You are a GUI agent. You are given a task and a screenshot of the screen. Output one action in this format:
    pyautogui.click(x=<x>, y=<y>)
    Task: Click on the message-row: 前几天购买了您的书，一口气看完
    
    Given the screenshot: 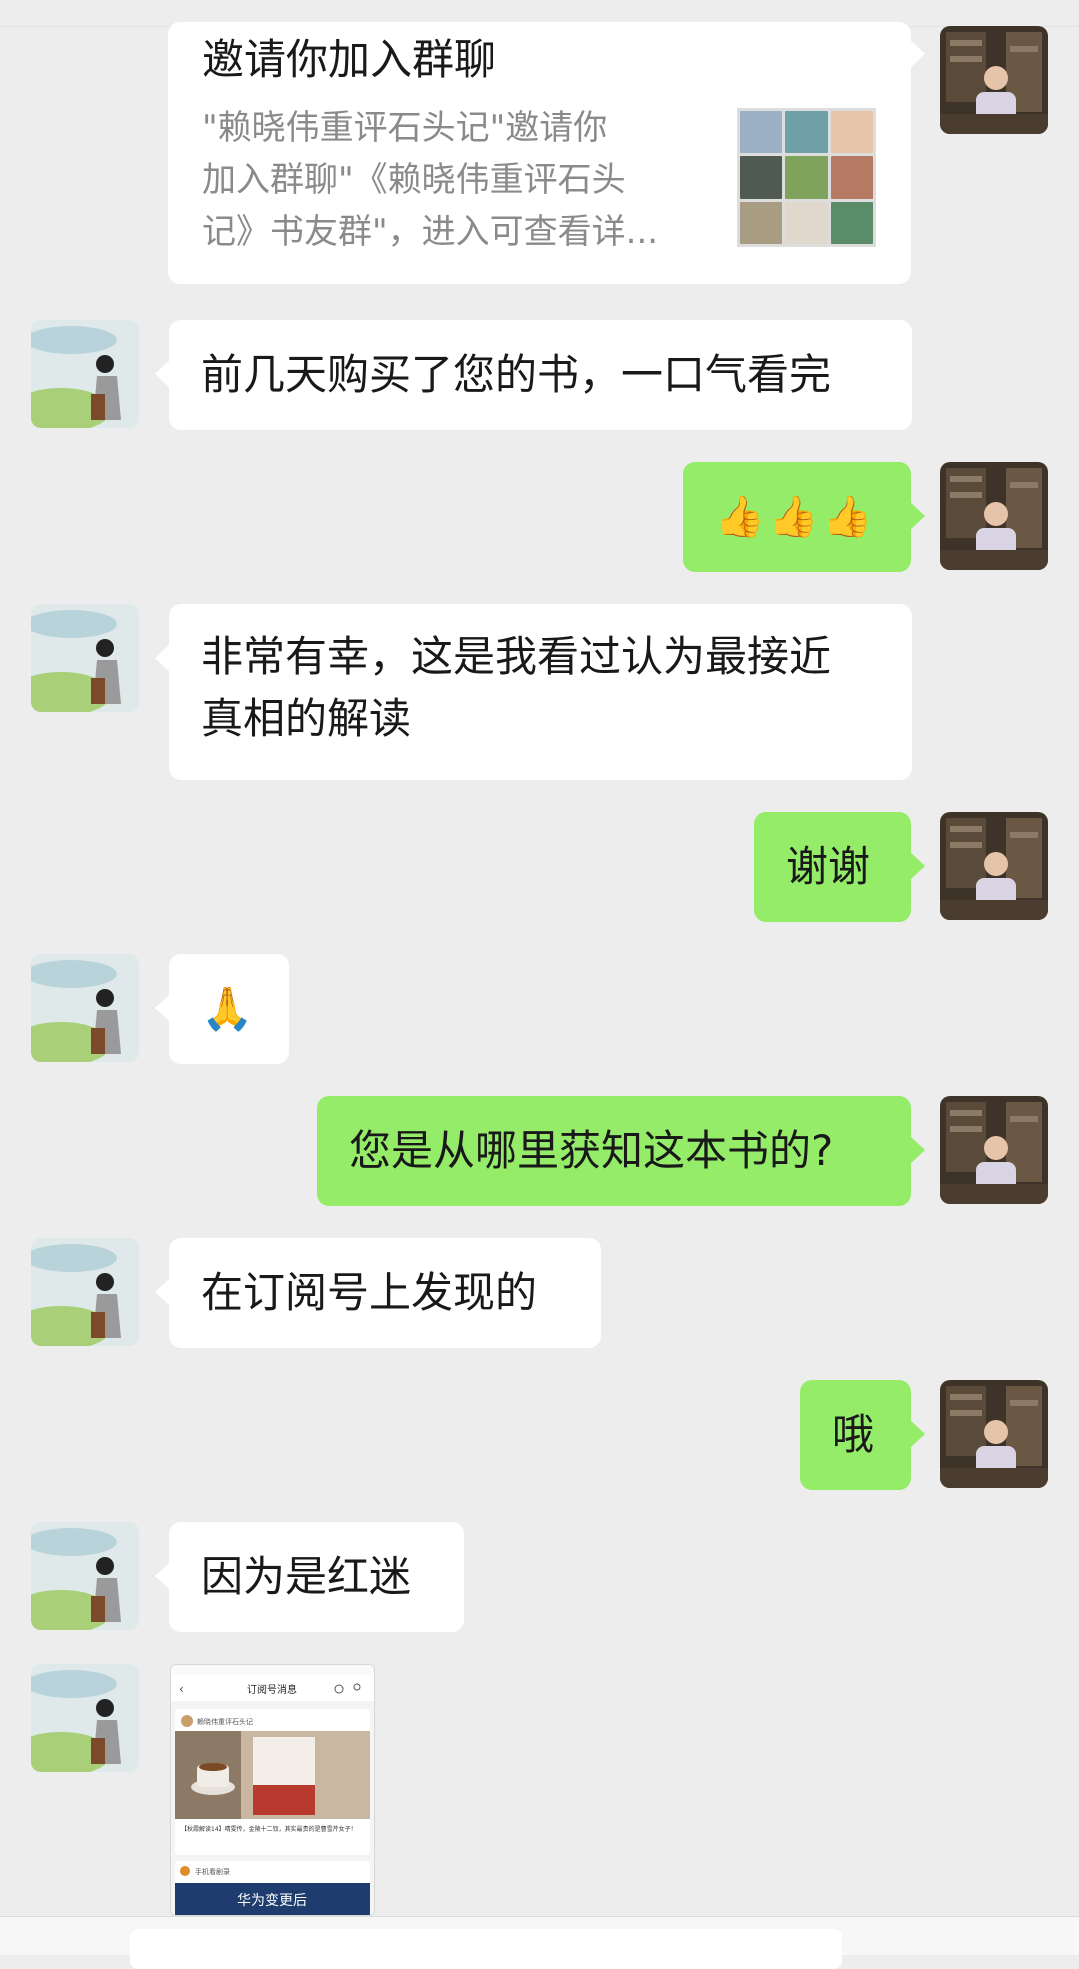 What is the action you would take?
    pyautogui.click(x=539, y=375)
    